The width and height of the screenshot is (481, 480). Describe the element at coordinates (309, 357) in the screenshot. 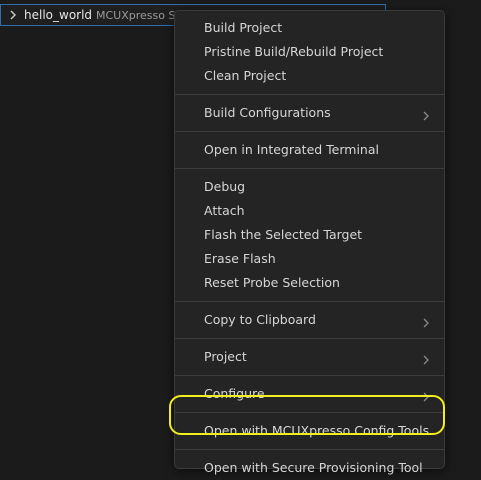

I see `menu-item-project: Project` at that location.